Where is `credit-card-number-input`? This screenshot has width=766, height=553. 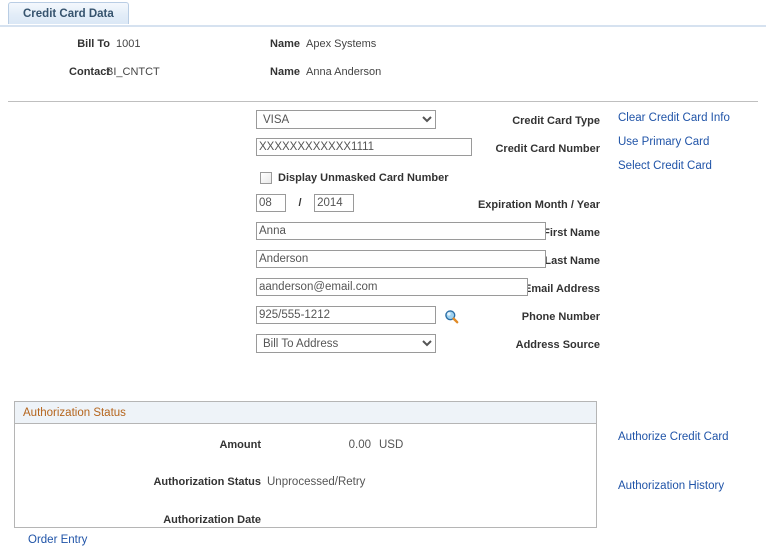
credit-card-number-input is located at coordinates (364, 147).